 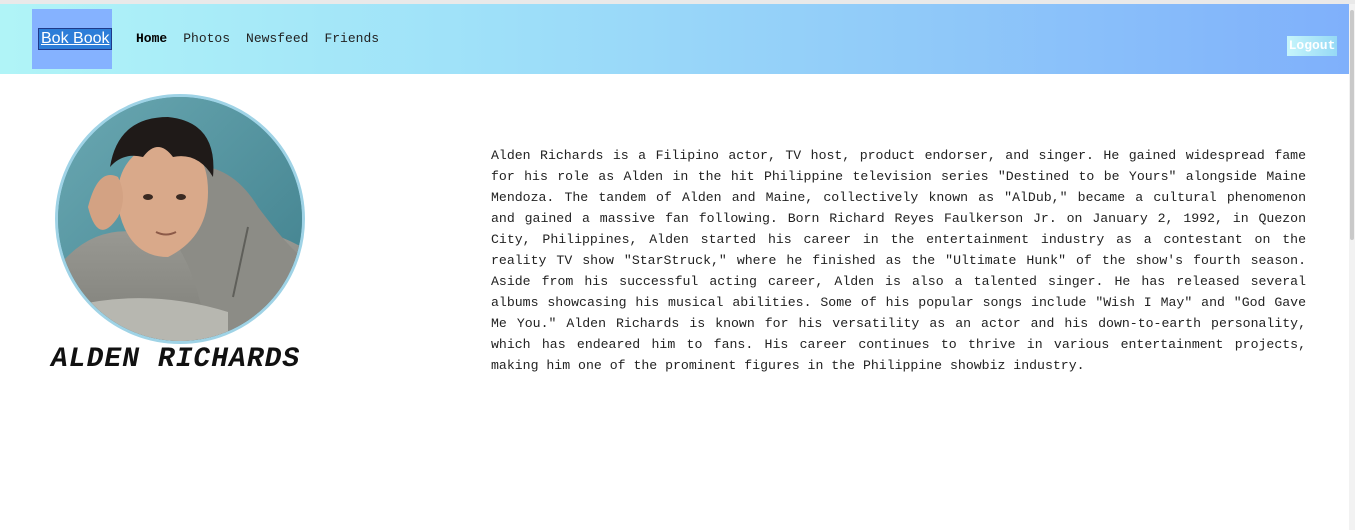 I want to click on logo-box: Bok Book, so click(x=72, y=39).